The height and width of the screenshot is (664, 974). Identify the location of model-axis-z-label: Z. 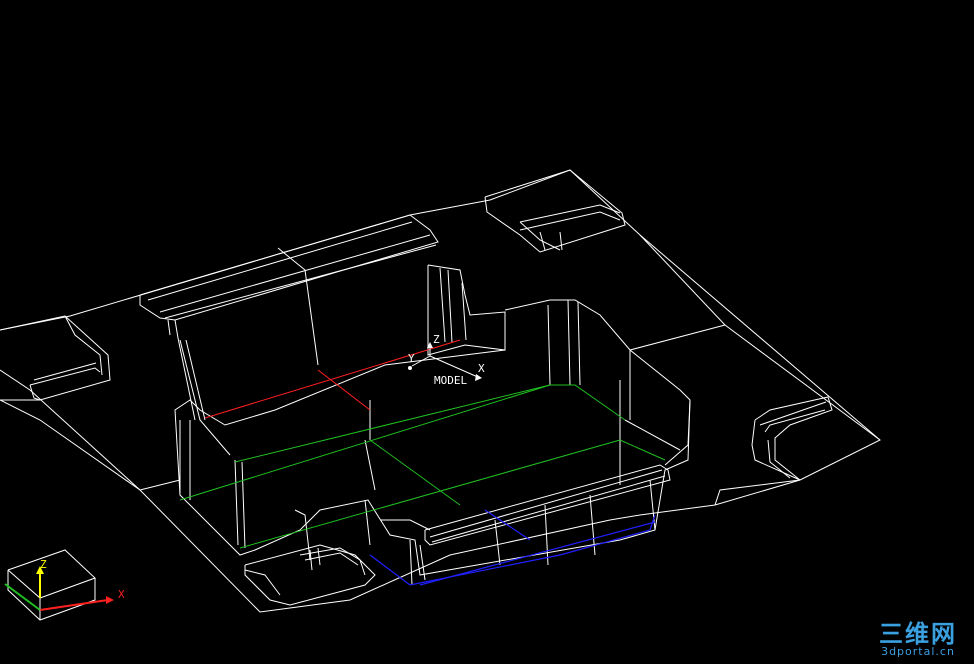
(436, 339).